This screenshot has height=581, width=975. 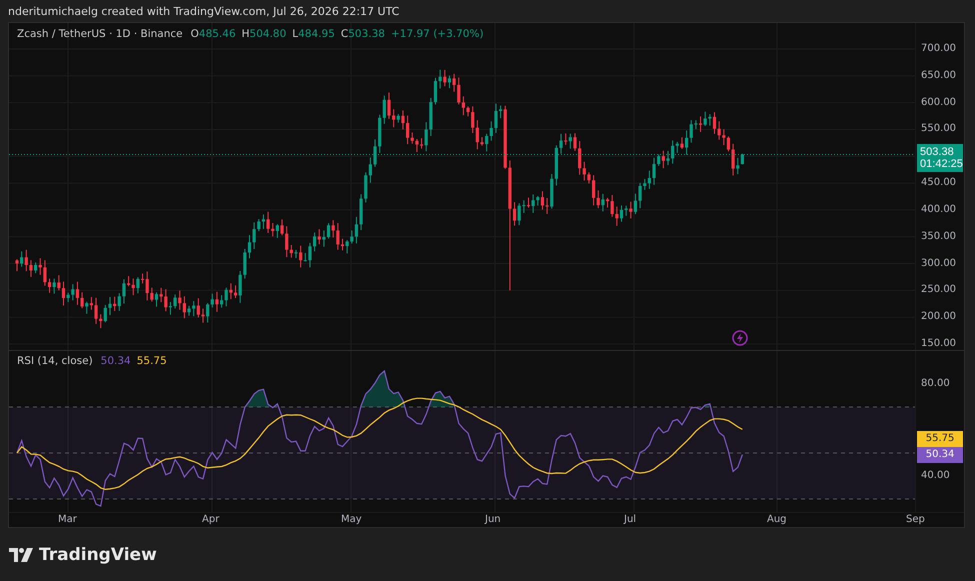 What do you see at coordinates (938, 263) in the screenshot?
I see `price-label: 300.00` at bounding box center [938, 263].